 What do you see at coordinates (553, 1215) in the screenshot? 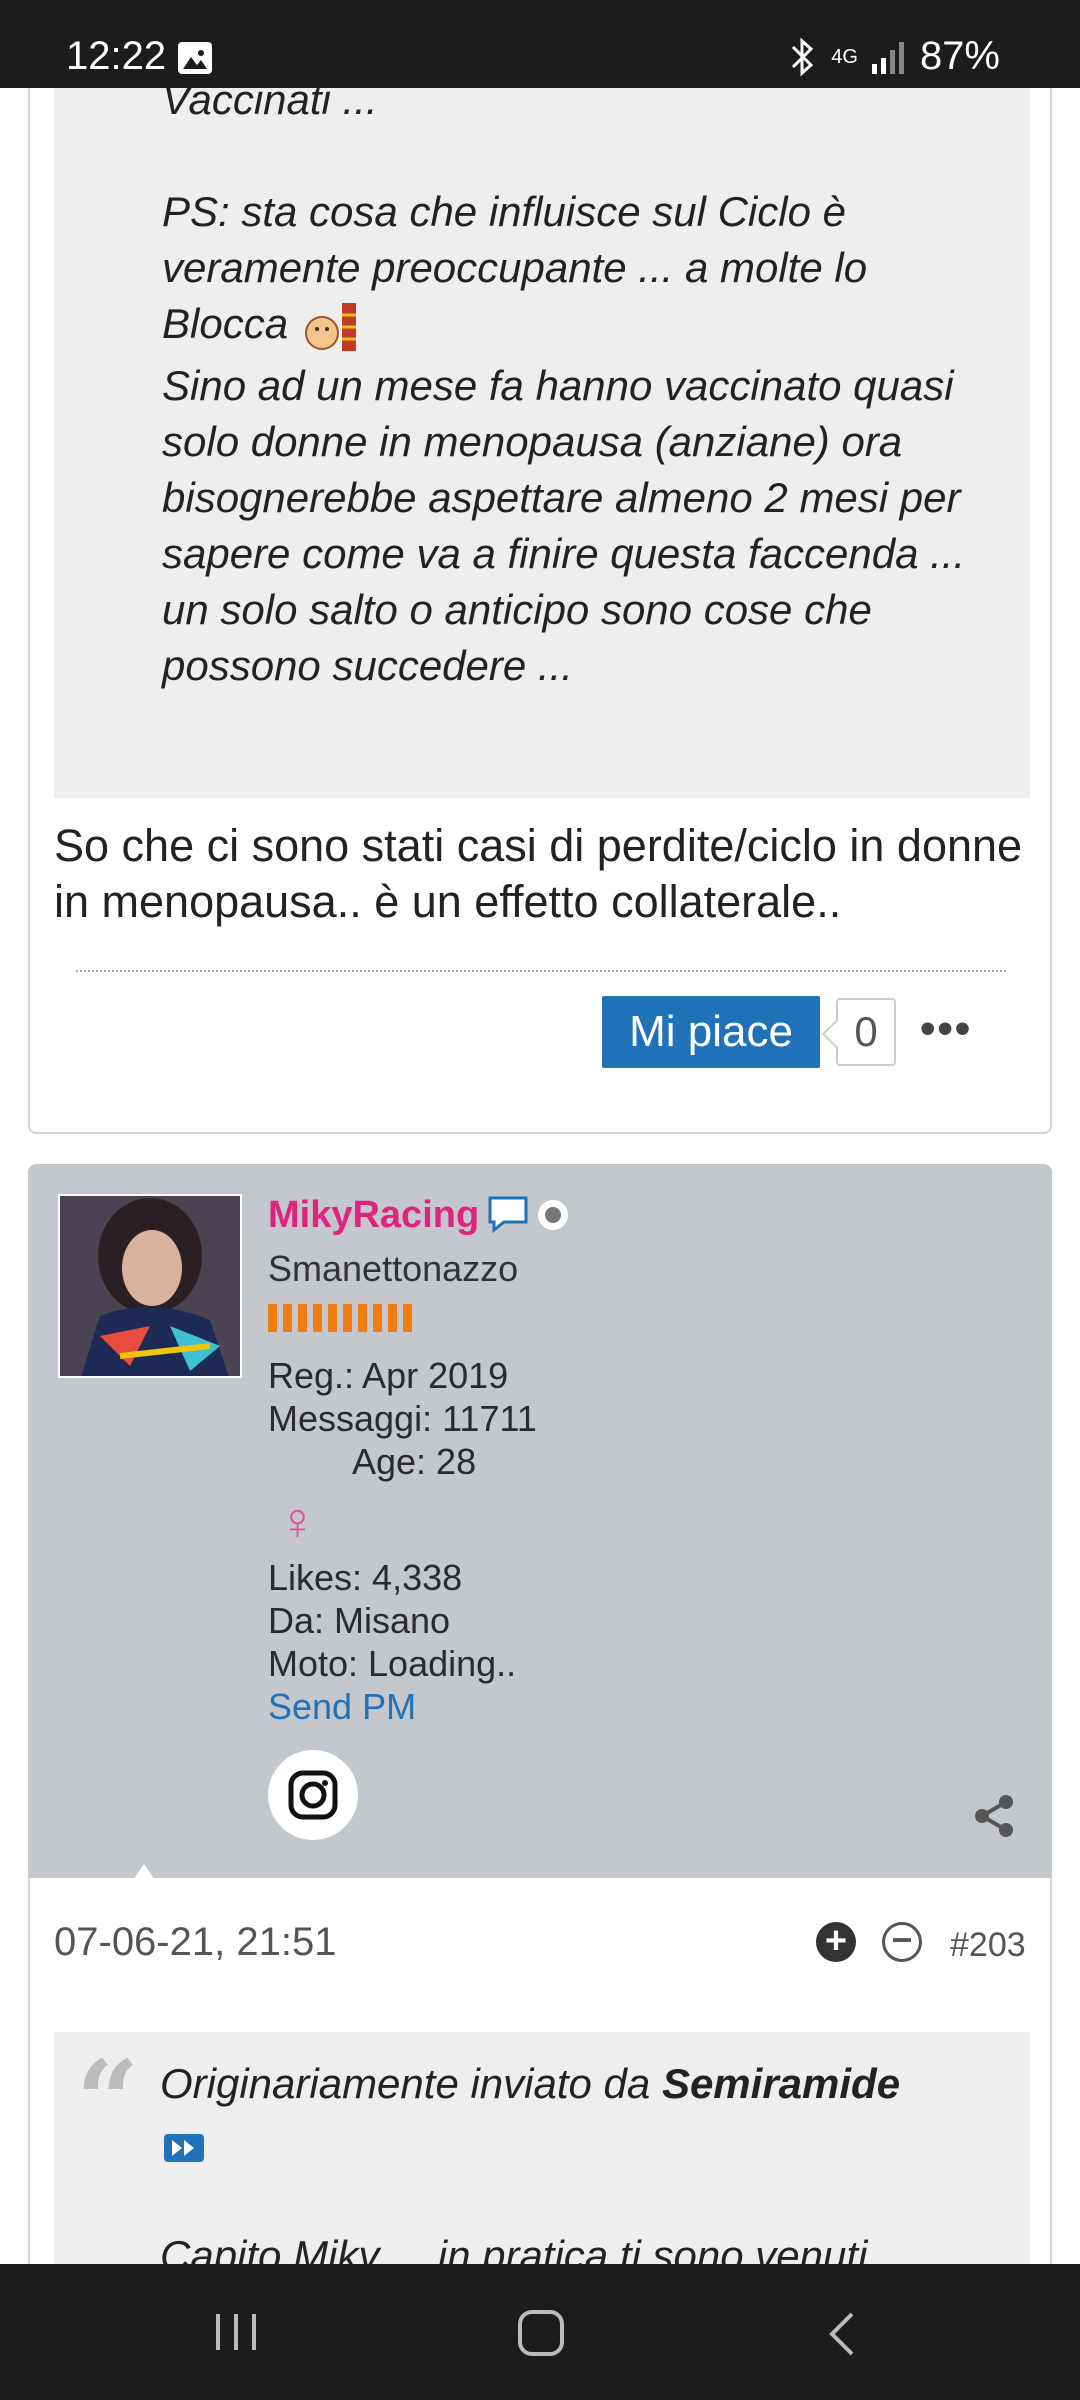
I see `offline-status-icon` at bounding box center [553, 1215].